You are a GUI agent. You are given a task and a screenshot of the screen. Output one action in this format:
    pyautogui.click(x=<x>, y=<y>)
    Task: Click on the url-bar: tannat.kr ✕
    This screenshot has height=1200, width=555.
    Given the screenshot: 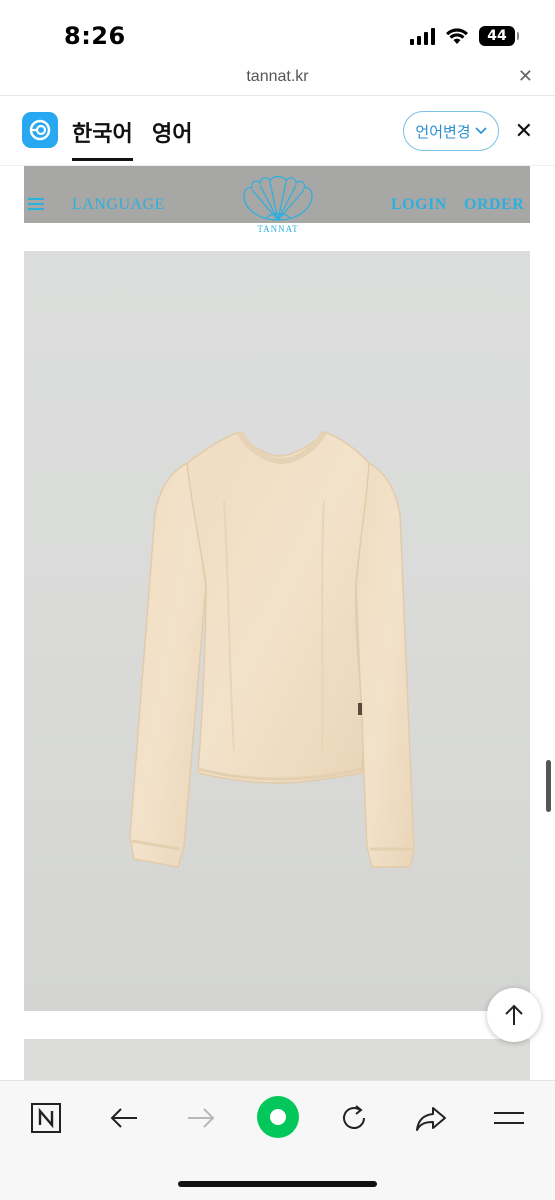 What is the action you would take?
    pyautogui.click(x=277, y=79)
    